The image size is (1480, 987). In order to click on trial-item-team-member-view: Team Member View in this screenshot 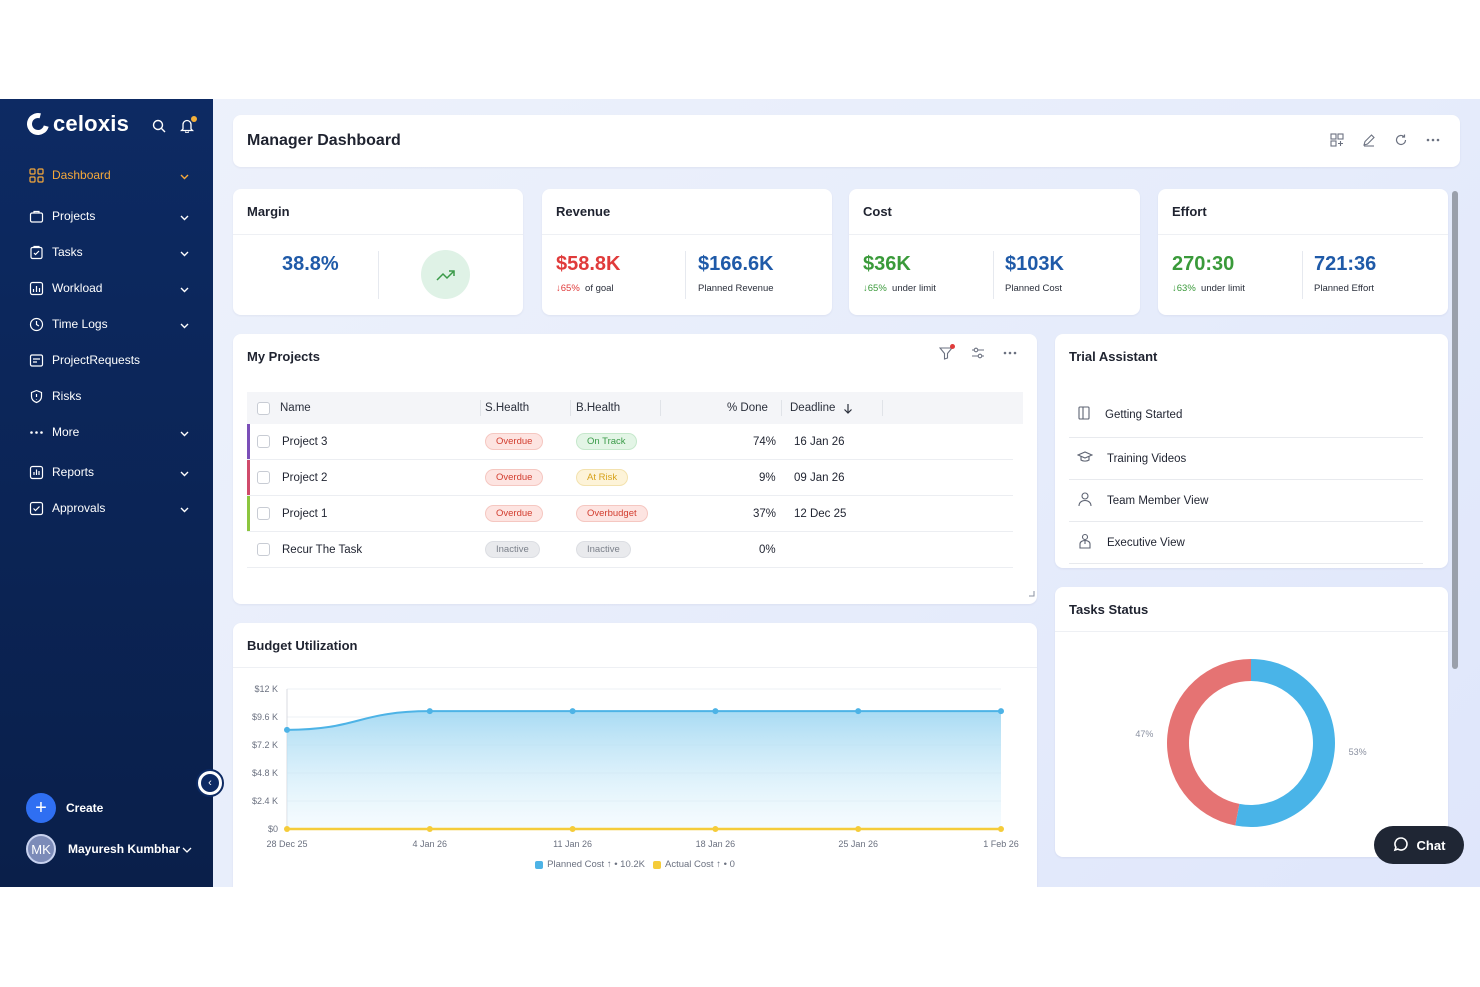, I will do `click(1246, 501)`.